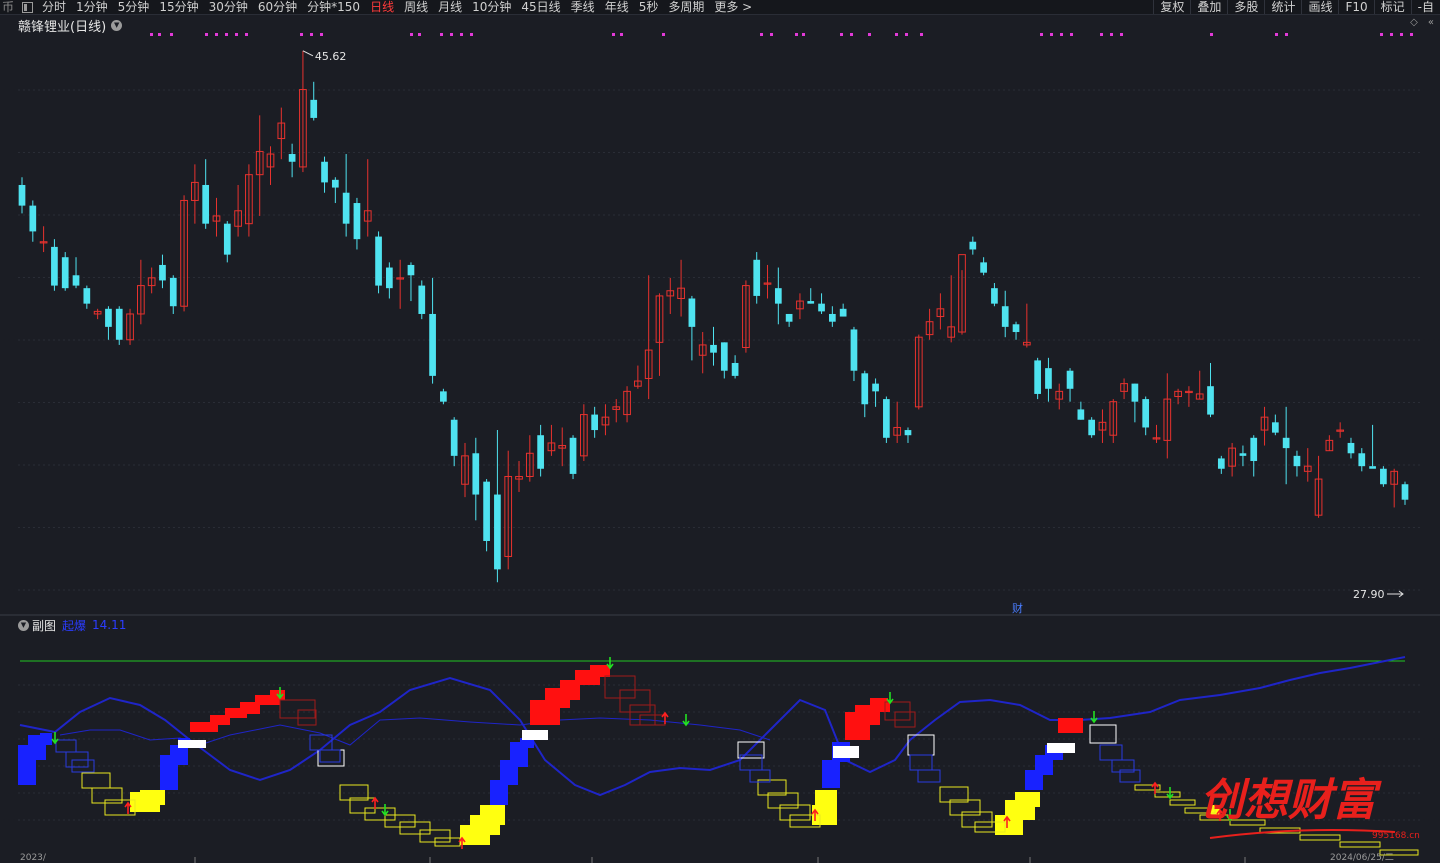 The image size is (1440, 863). I want to click on high-price-label: 45.62, so click(331, 56).